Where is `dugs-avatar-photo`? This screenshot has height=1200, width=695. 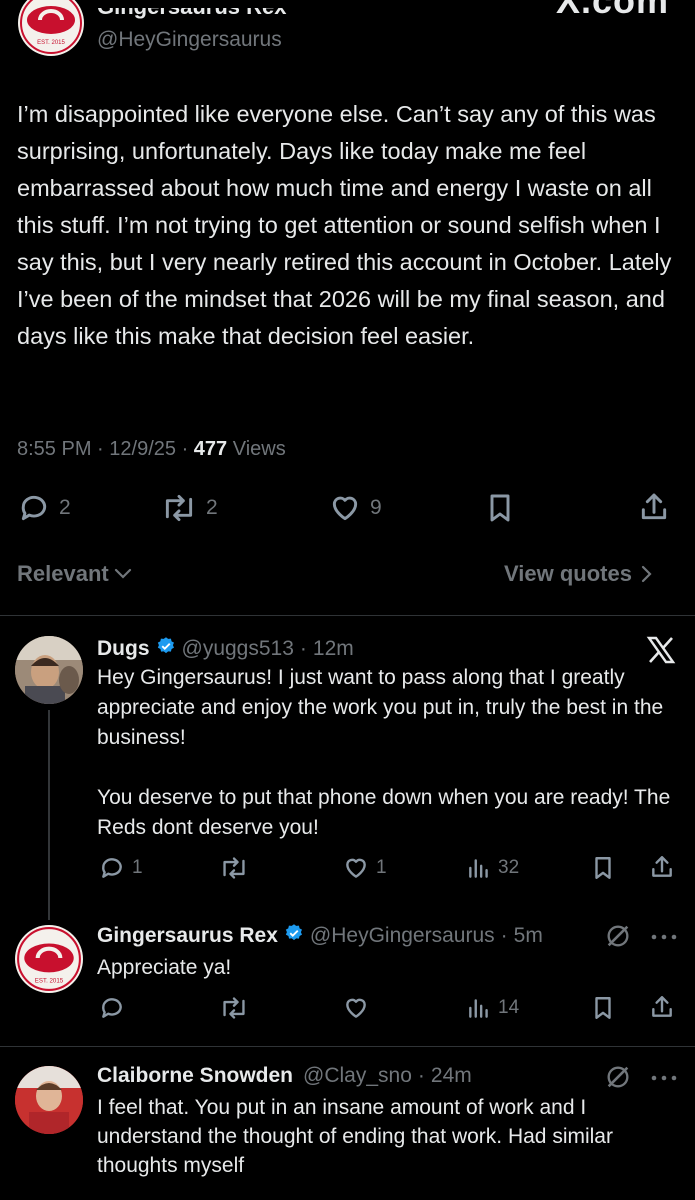 dugs-avatar-photo is located at coordinates (49, 670).